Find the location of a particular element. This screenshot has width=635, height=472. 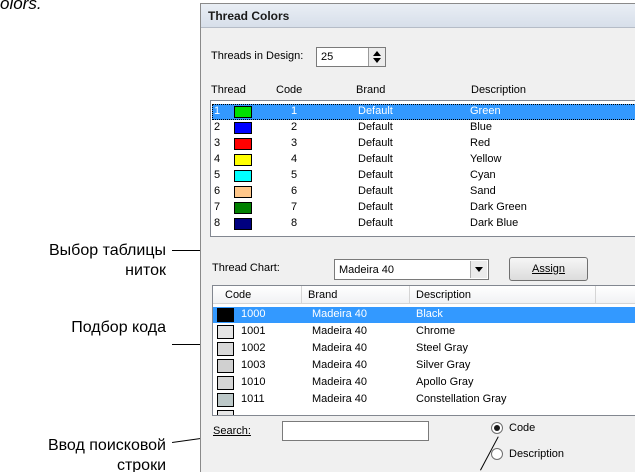

thread-code: 5 is located at coordinates (294, 175).